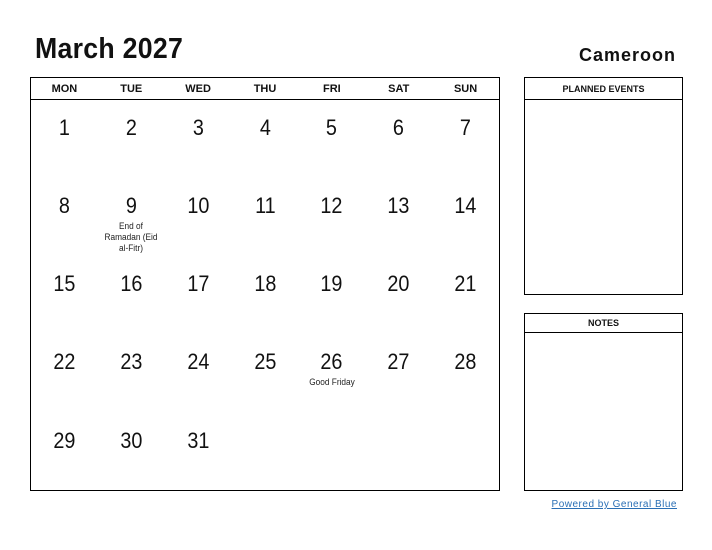 This screenshot has width=712, height=550. I want to click on day-cell: 29, so click(64, 451).